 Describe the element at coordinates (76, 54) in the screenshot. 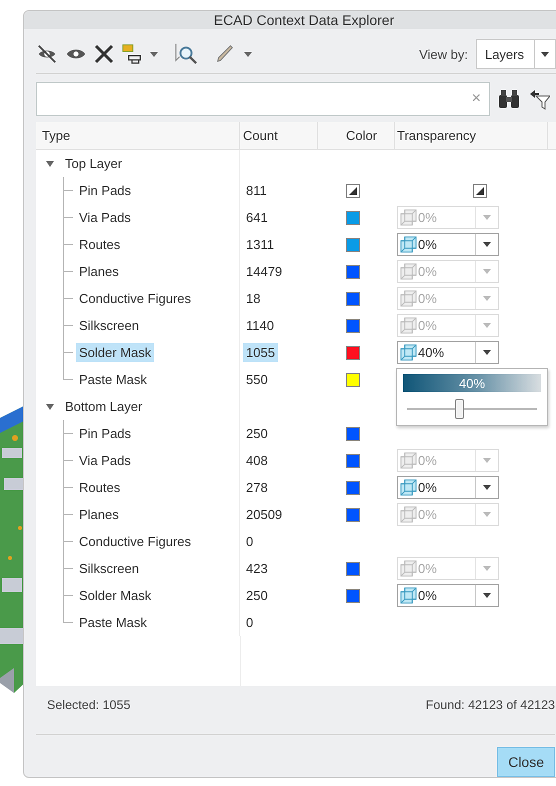

I see `eye-icon` at that location.